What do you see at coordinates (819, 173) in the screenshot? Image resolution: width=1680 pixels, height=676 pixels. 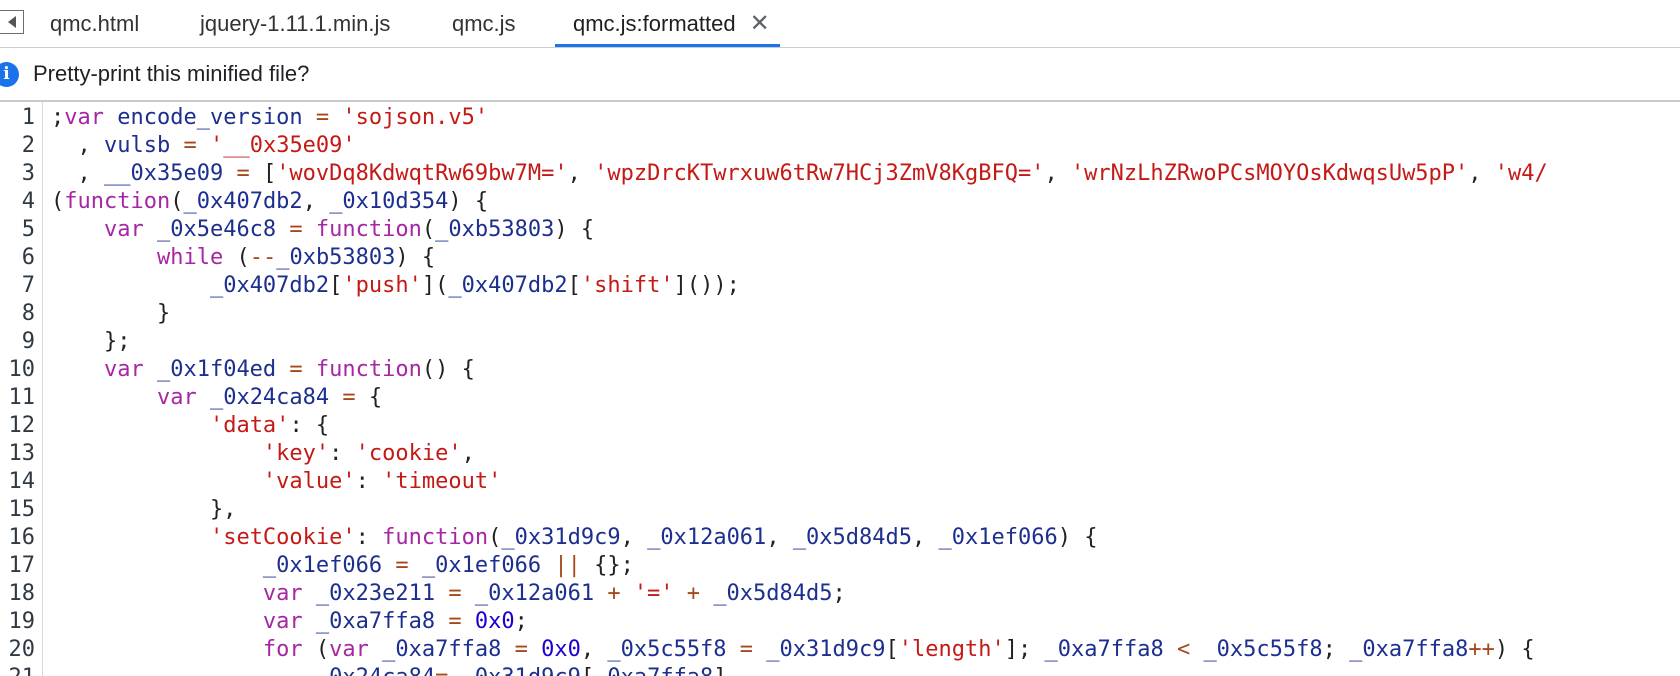 I see `code-token: 'wpzDrcKTwrxuw6tRw7HCj3ZmV8KgBFQ='` at bounding box center [819, 173].